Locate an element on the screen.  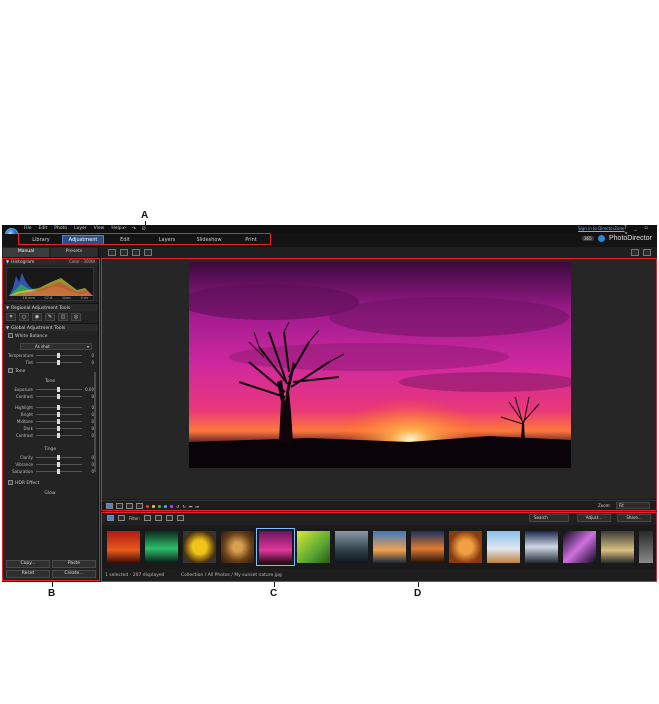
upgrade-icon is located at coordinates (601, 238).